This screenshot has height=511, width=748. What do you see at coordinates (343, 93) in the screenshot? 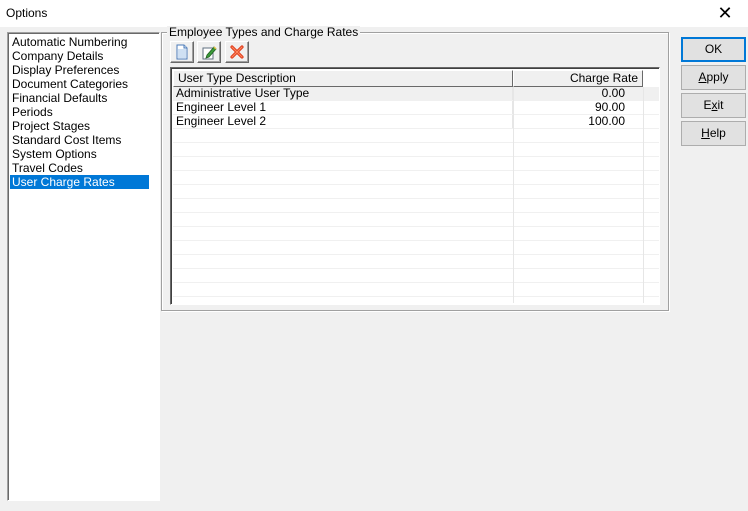
I see `cell-description: Administrative User Type` at bounding box center [343, 93].